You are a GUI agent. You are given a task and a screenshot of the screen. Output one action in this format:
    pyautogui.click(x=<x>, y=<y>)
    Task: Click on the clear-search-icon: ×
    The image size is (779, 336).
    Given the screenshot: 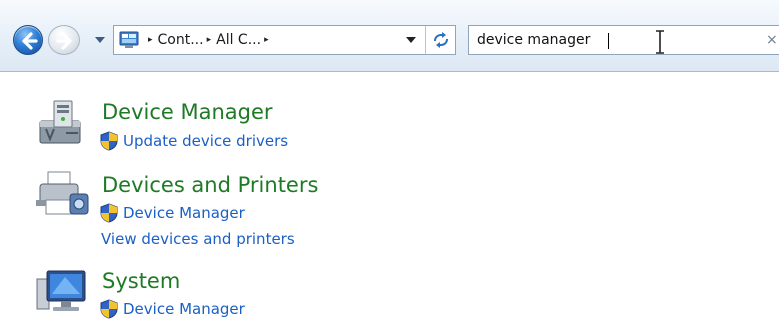 What is the action you would take?
    pyautogui.click(x=772, y=40)
    